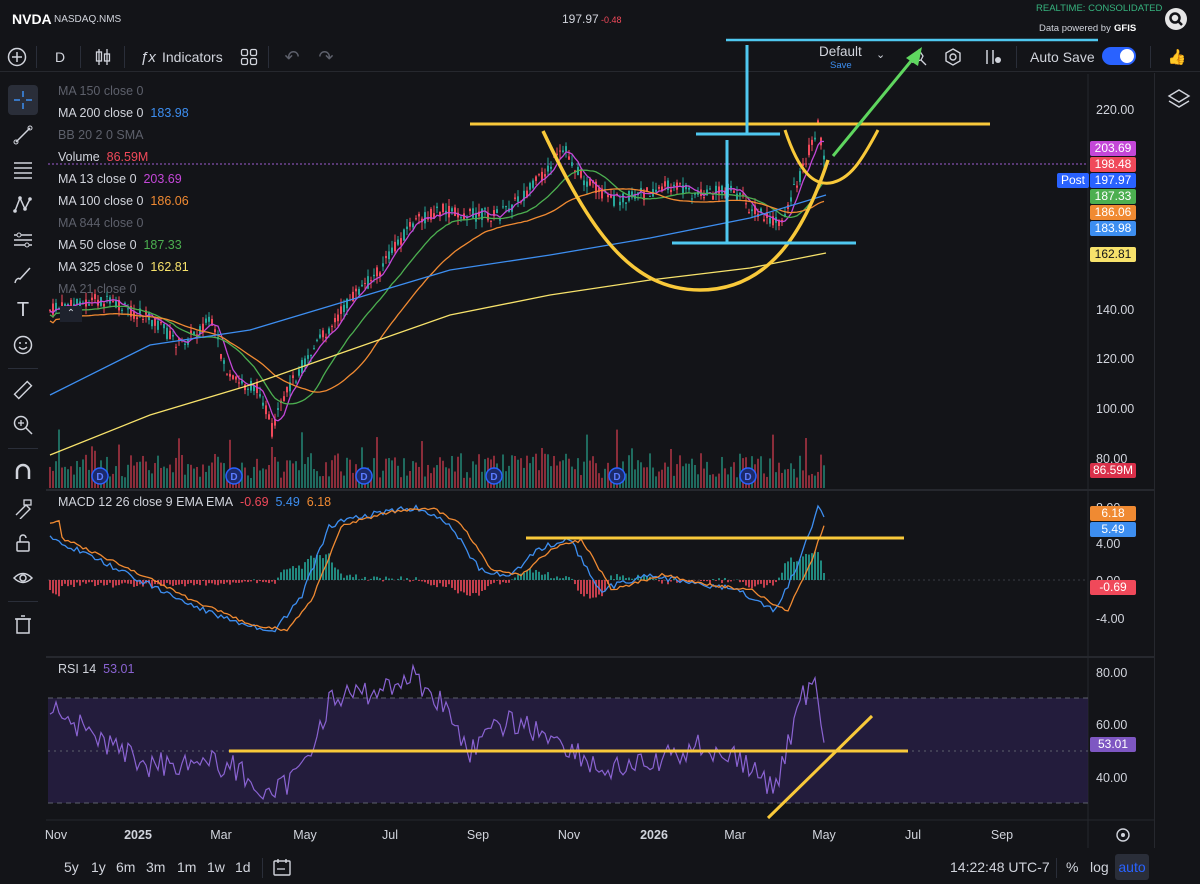 Image resolution: width=1200 pixels, height=884 pixels. Describe the element at coordinates (100, 223) in the screenshot. I see `legend-ma844: MA 844 close 0` at that location.